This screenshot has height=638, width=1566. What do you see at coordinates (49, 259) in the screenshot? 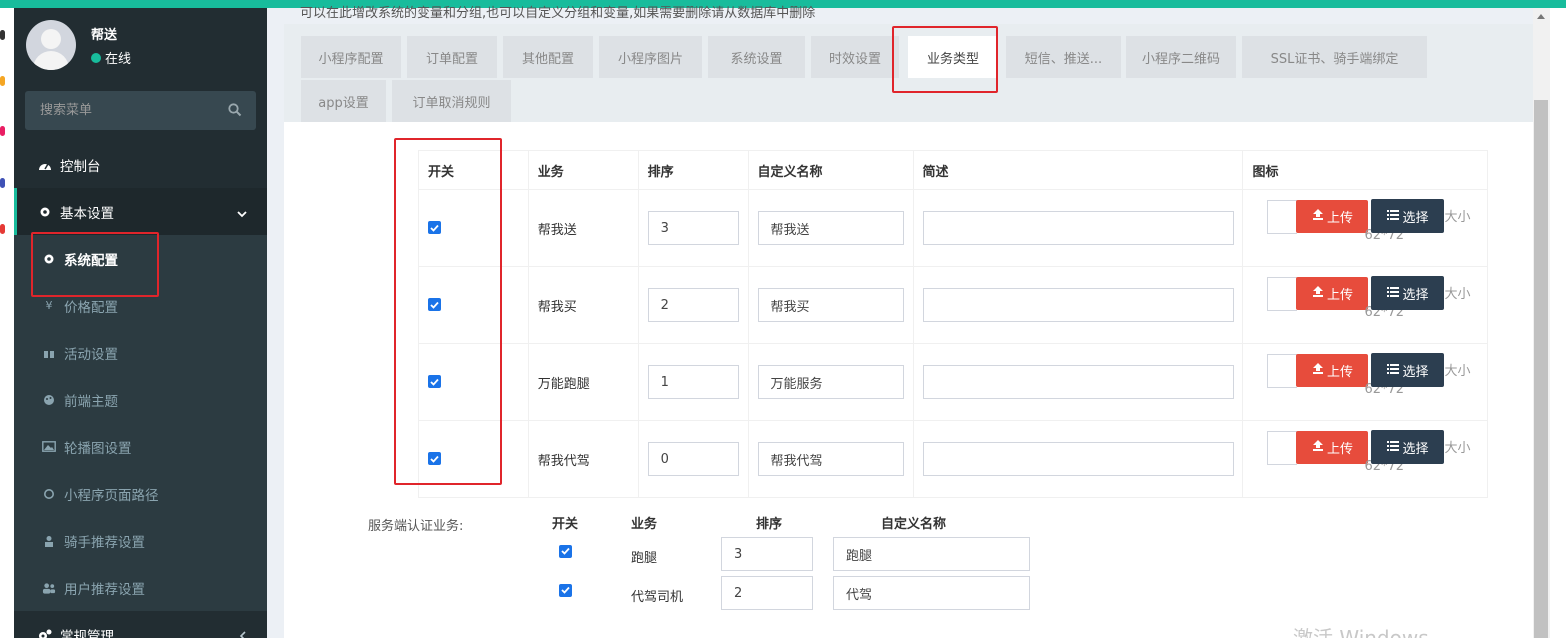
I see `gear-icon` at bounding box center [49, 259].